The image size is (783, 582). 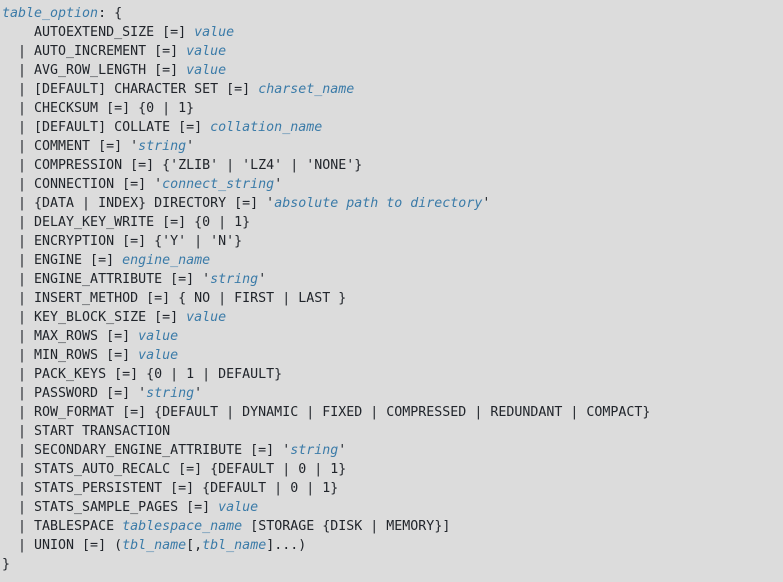 What do you see at coordinates (166, 260) in the screenshot?
I see `placeholder-token: engine_name` at bounding box center [166, 260].